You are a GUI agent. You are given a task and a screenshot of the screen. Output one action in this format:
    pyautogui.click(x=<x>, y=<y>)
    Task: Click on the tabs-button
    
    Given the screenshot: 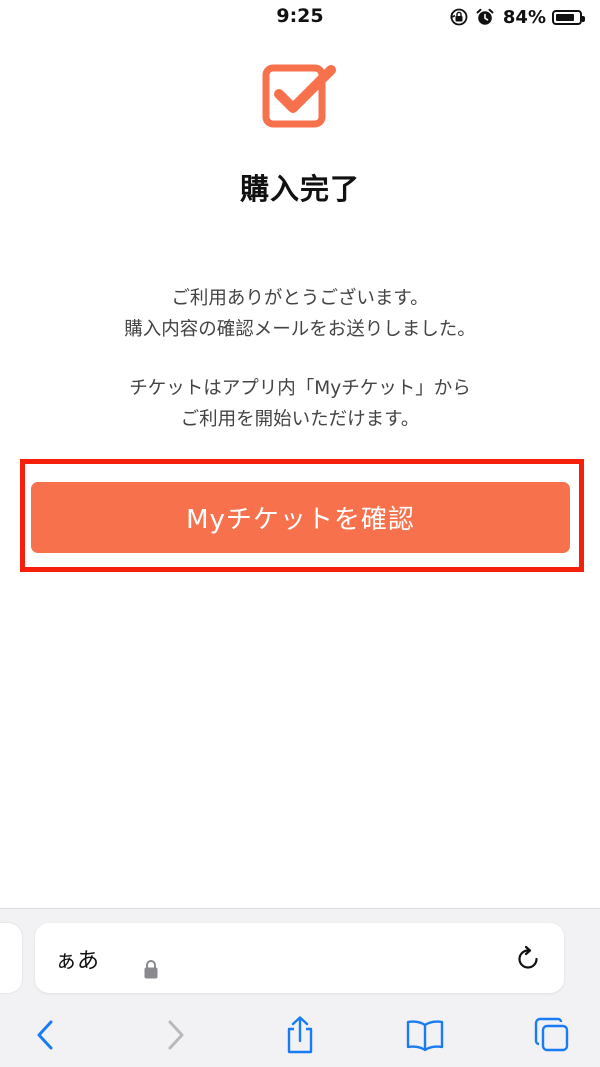 What is the action you would take?
    pyautogui.click(x=552, y=1035)
    